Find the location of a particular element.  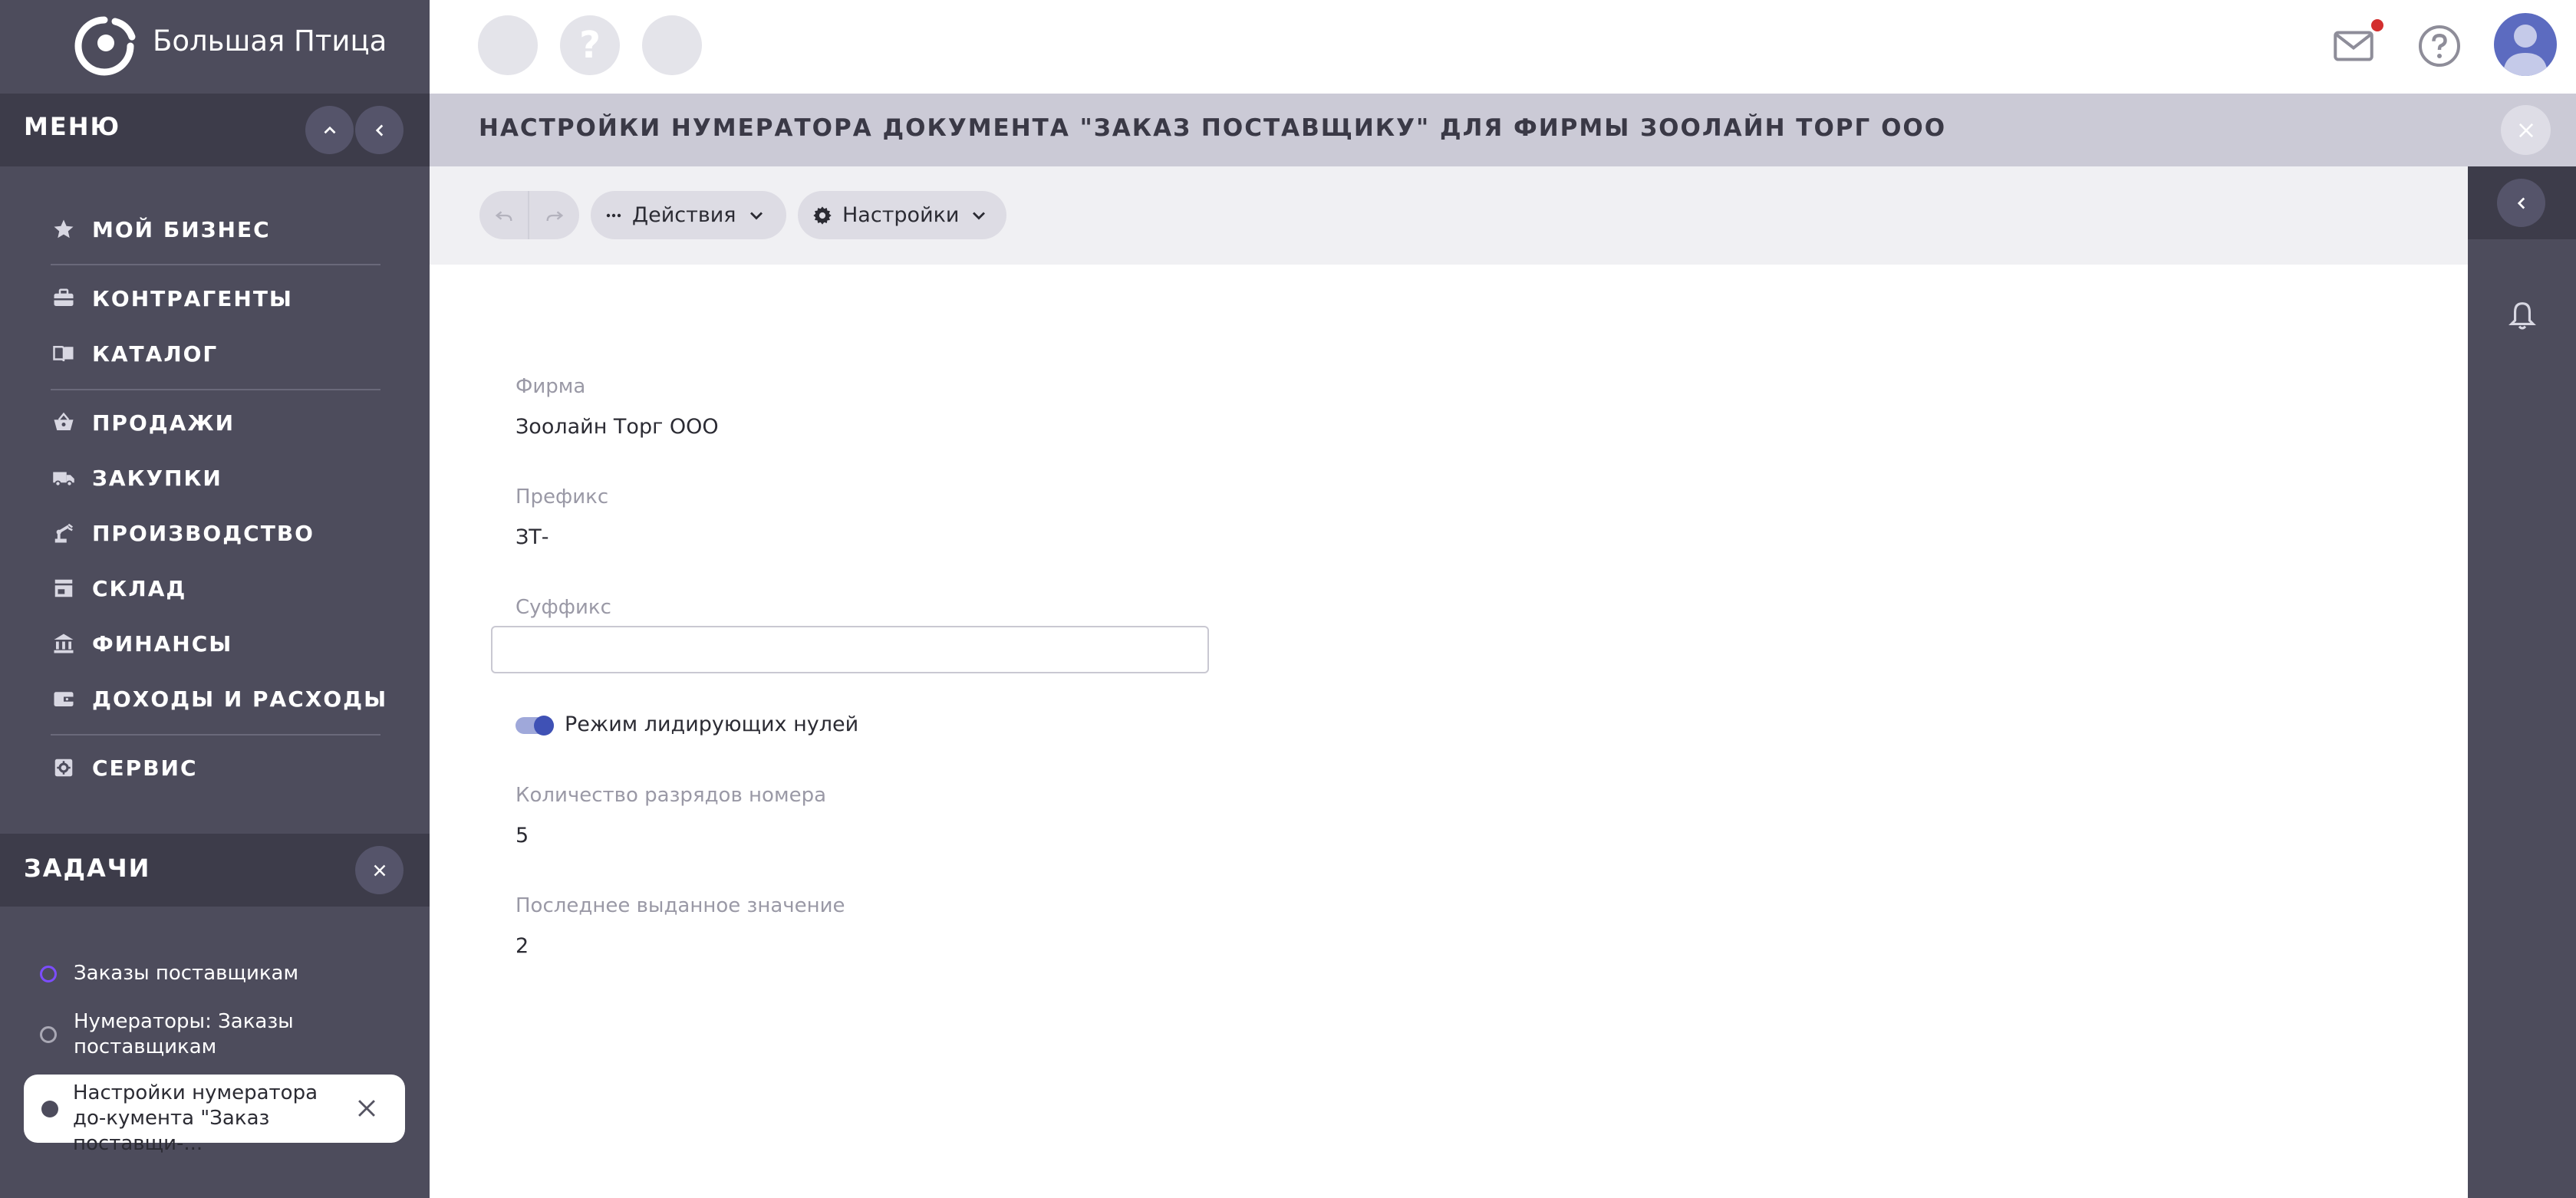

undo-redo-group is located at coordinates (529, 215).